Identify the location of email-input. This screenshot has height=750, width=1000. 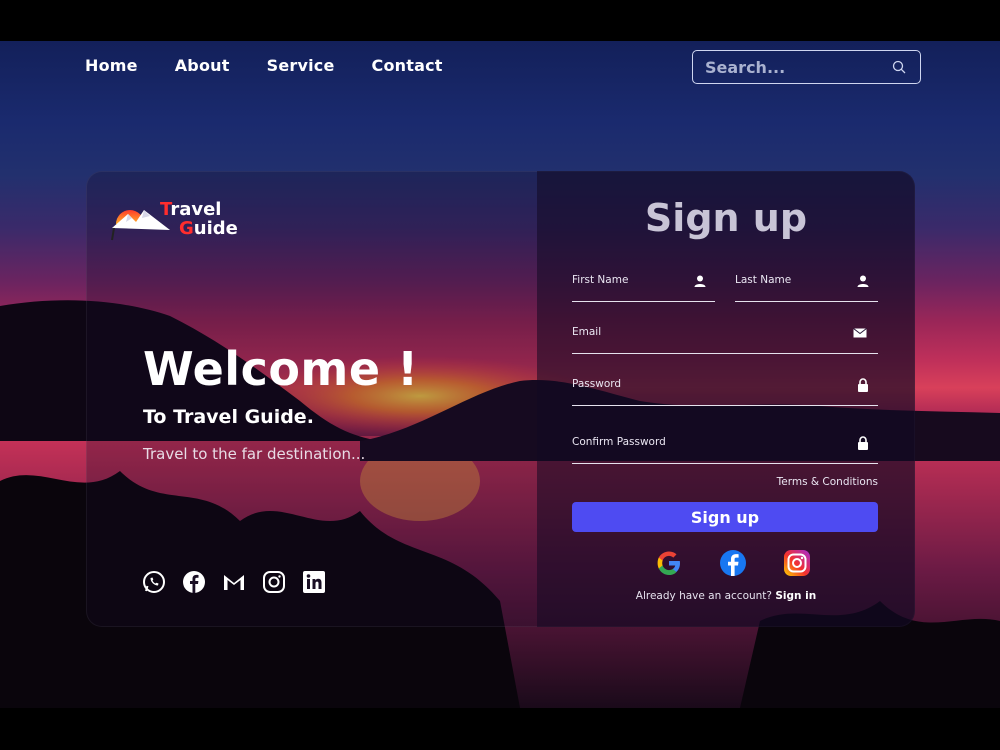
(725, 336).